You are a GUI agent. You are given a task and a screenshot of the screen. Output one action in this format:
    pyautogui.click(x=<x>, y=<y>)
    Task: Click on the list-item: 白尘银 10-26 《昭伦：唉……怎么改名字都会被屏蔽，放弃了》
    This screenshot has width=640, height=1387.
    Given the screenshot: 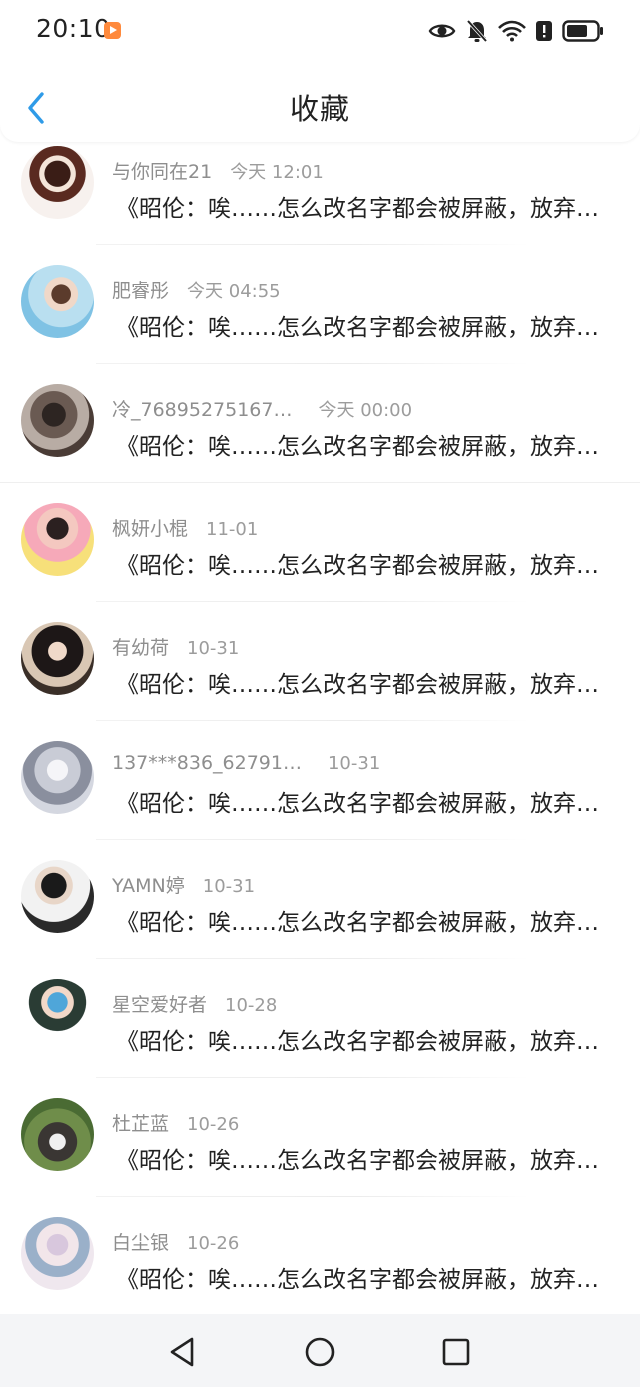 What is the action you would take?
    pyautogui.click(x=320, y=1255)
    